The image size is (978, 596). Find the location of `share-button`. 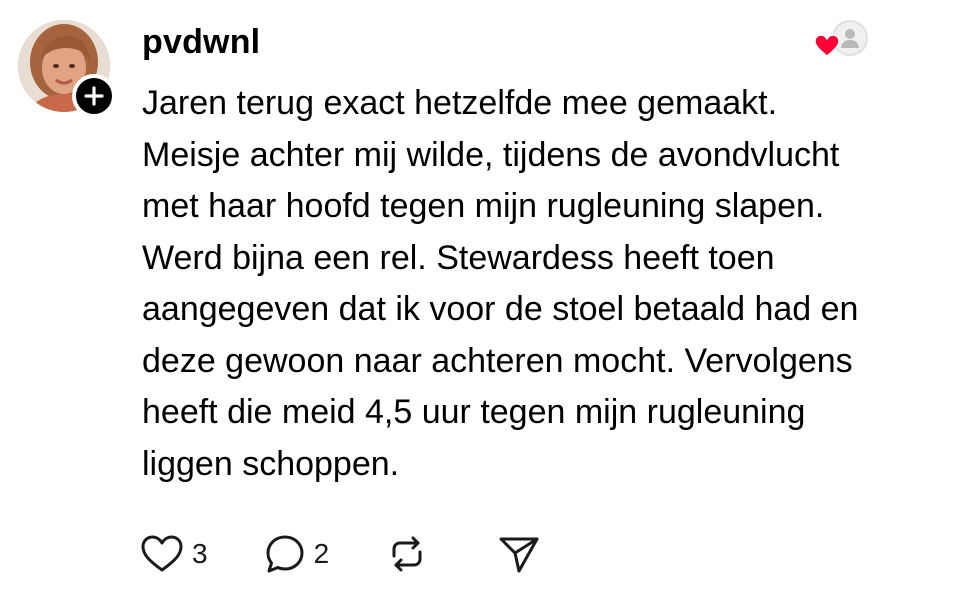

share-button is located at coordinates (519, 554).